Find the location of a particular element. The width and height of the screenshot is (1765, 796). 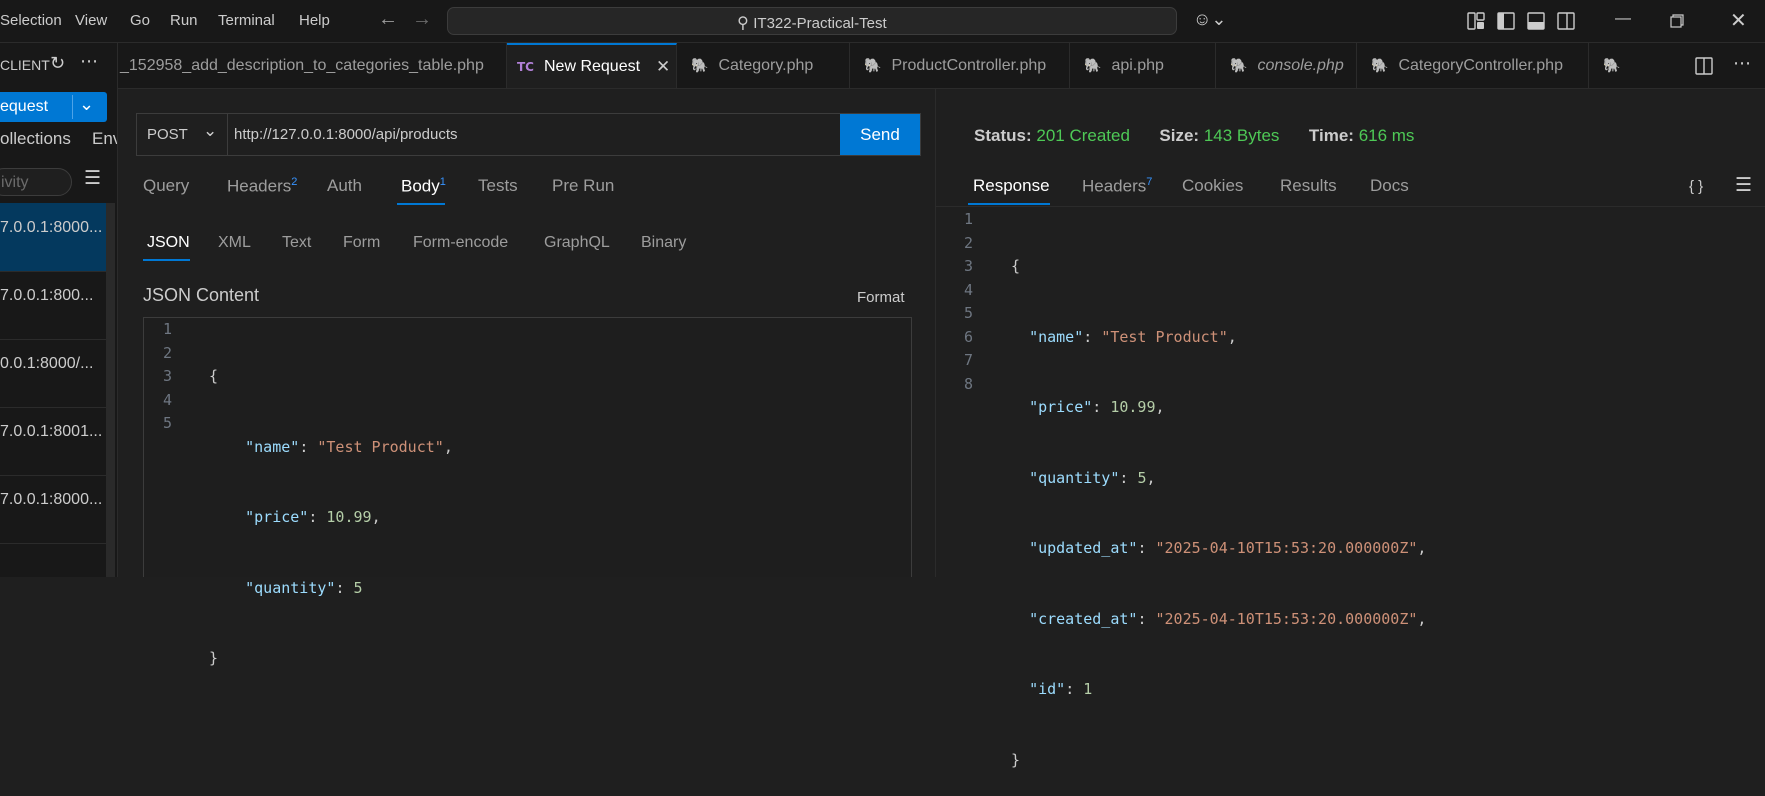

json-key: "name" is located at coordinates (1056, 336).